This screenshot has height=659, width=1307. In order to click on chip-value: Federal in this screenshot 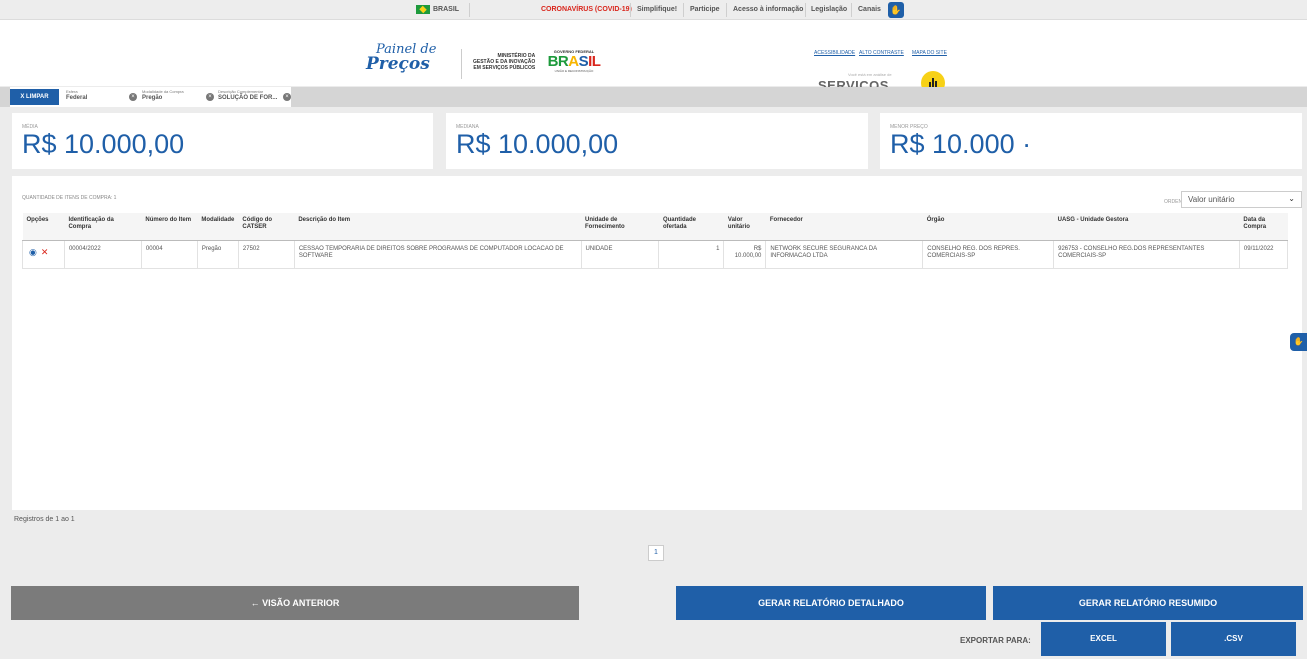, I will do `click(77, 98)`.